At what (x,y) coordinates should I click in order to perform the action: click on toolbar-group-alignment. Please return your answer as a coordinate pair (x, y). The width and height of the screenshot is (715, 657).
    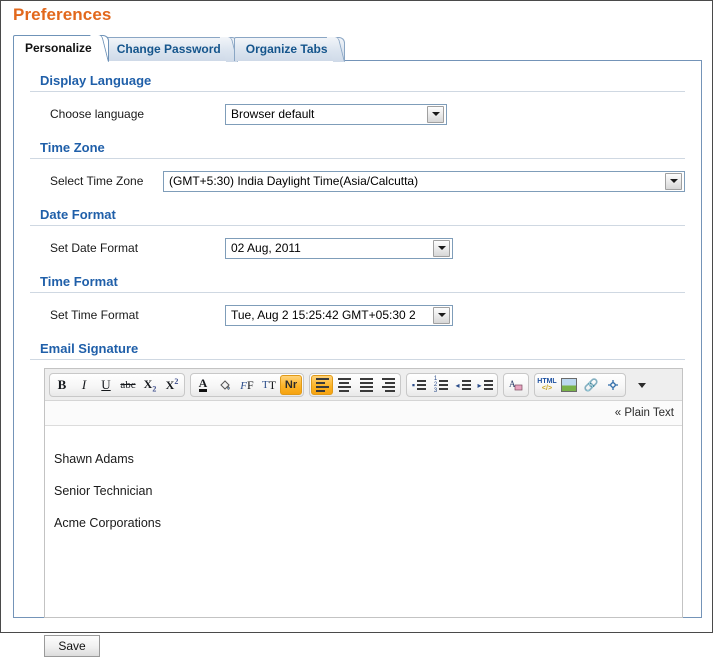
    Looking at the image, I should click on (355, 385).